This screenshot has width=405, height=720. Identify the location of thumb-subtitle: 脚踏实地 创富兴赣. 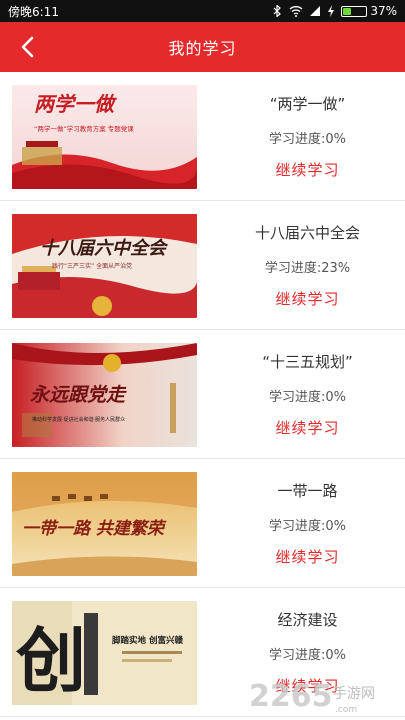
(147, 640).